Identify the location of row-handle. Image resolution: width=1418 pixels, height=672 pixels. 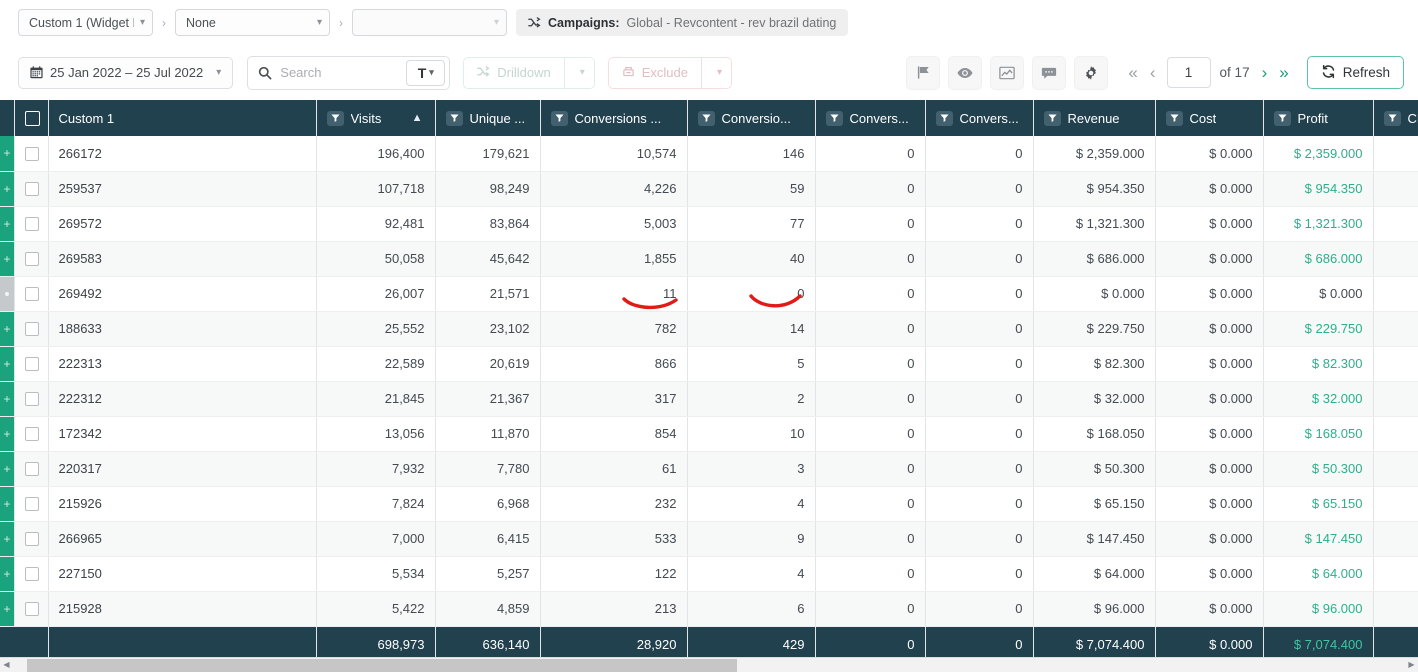
(6, 293).